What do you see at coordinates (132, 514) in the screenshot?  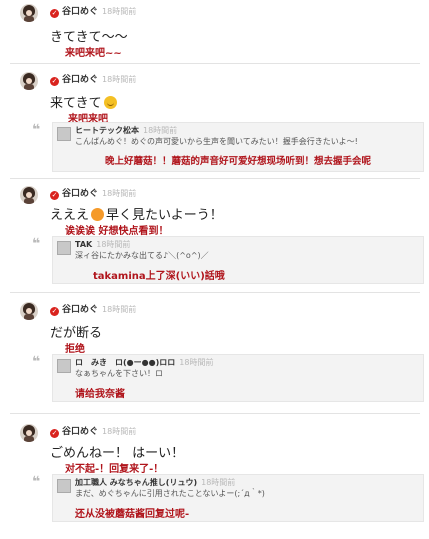 I see `reply-translation-text: 还从没被蘑菇酱回复过呢-` at bounding box center [132, 514].